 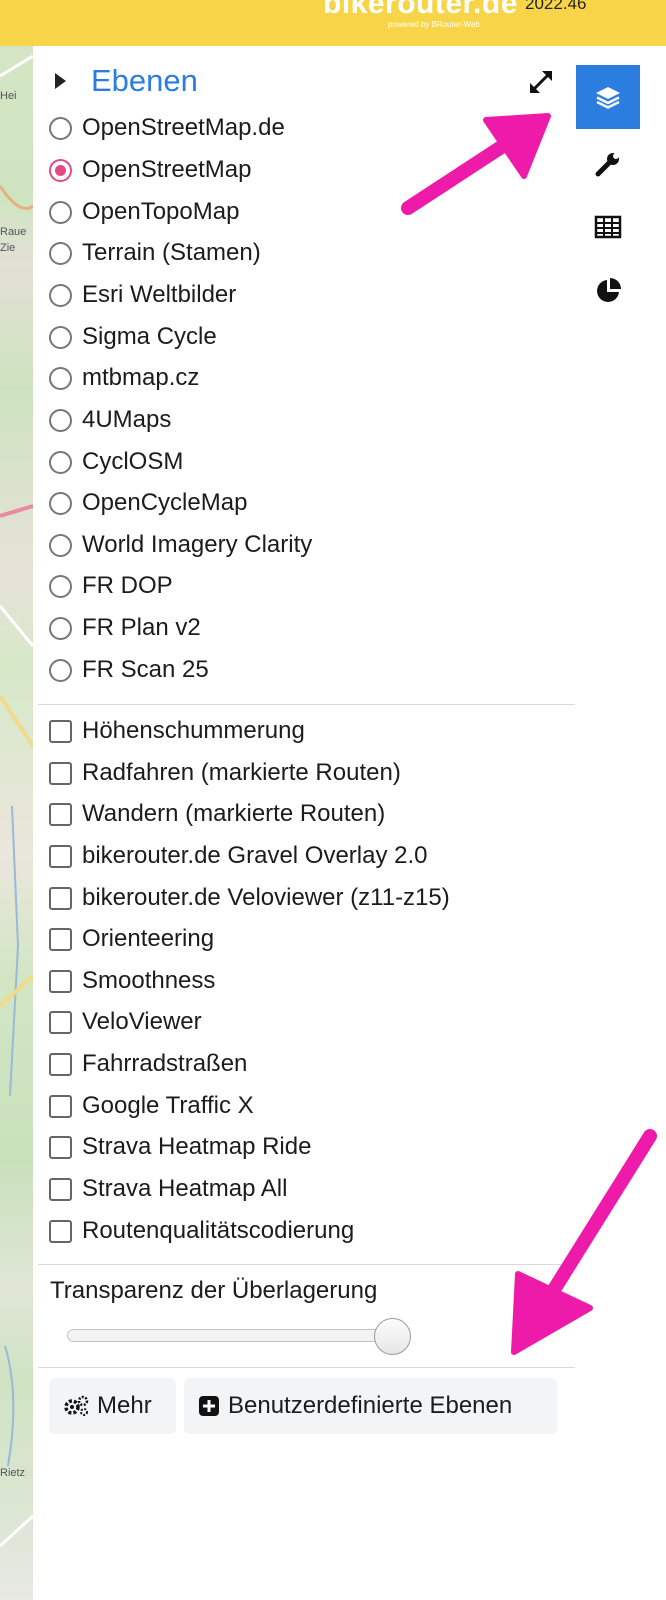 What do you see at coordinates (8, 248) in the screenshot?
I see `map-place-label: Zie` at bounding box center [8, 248].